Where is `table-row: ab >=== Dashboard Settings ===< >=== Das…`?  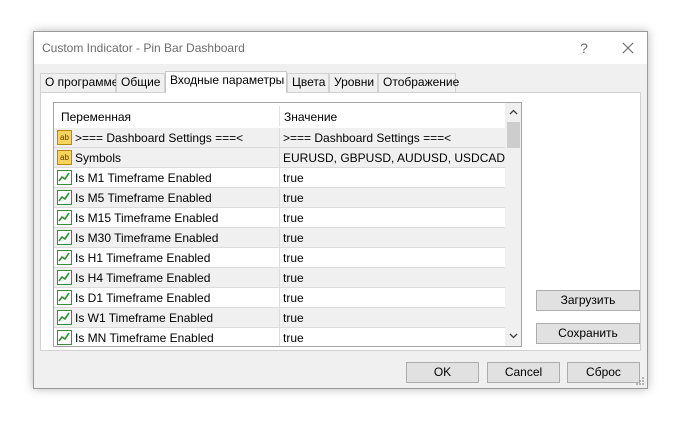
table-row: ab >=== Dashboard Settings ===< >=== Das… is located at coordinates (279, 138).